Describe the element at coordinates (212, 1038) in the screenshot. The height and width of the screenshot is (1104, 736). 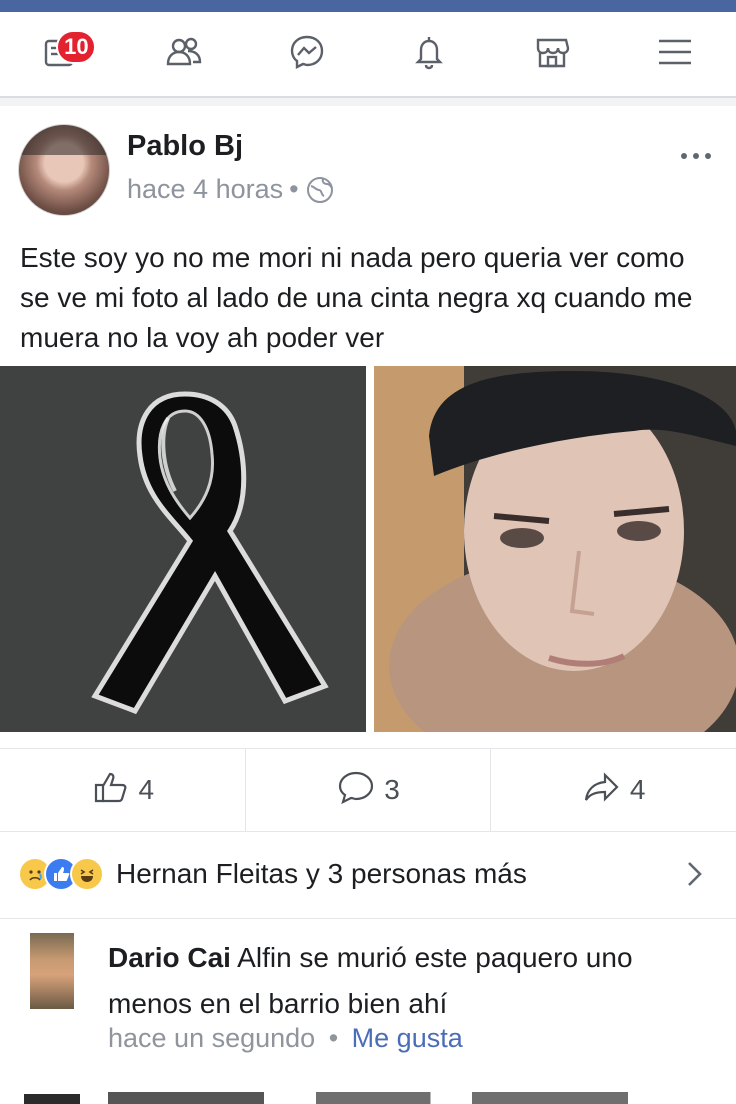
I see `comment-time: hace un segundo` at that location.